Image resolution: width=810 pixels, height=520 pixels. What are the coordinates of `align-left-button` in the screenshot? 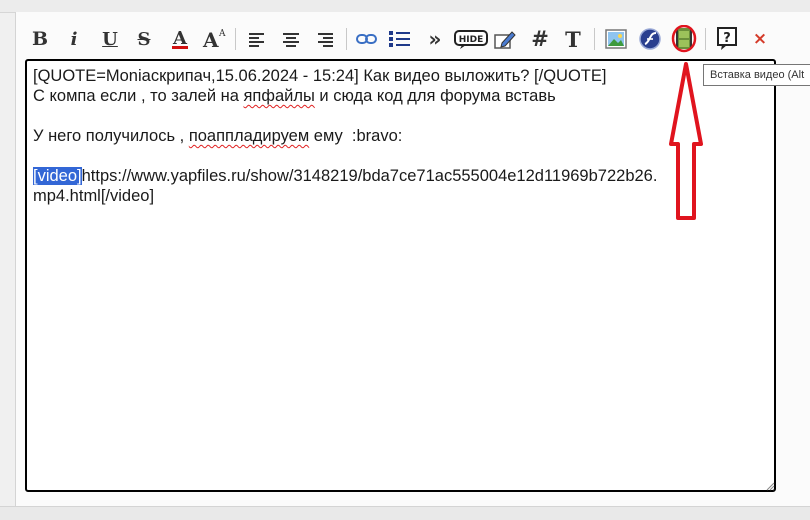 It's located at (257, 39).